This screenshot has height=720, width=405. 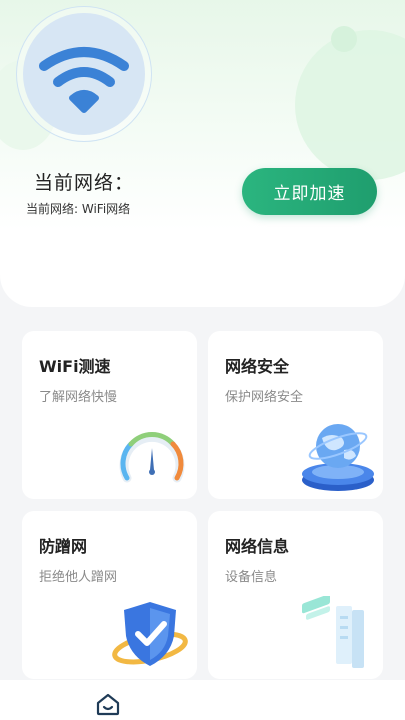 What do you see at coordinates (338, 457) in the screenshot?
I see `globe-security-icon` at bounding box center [338, 457].